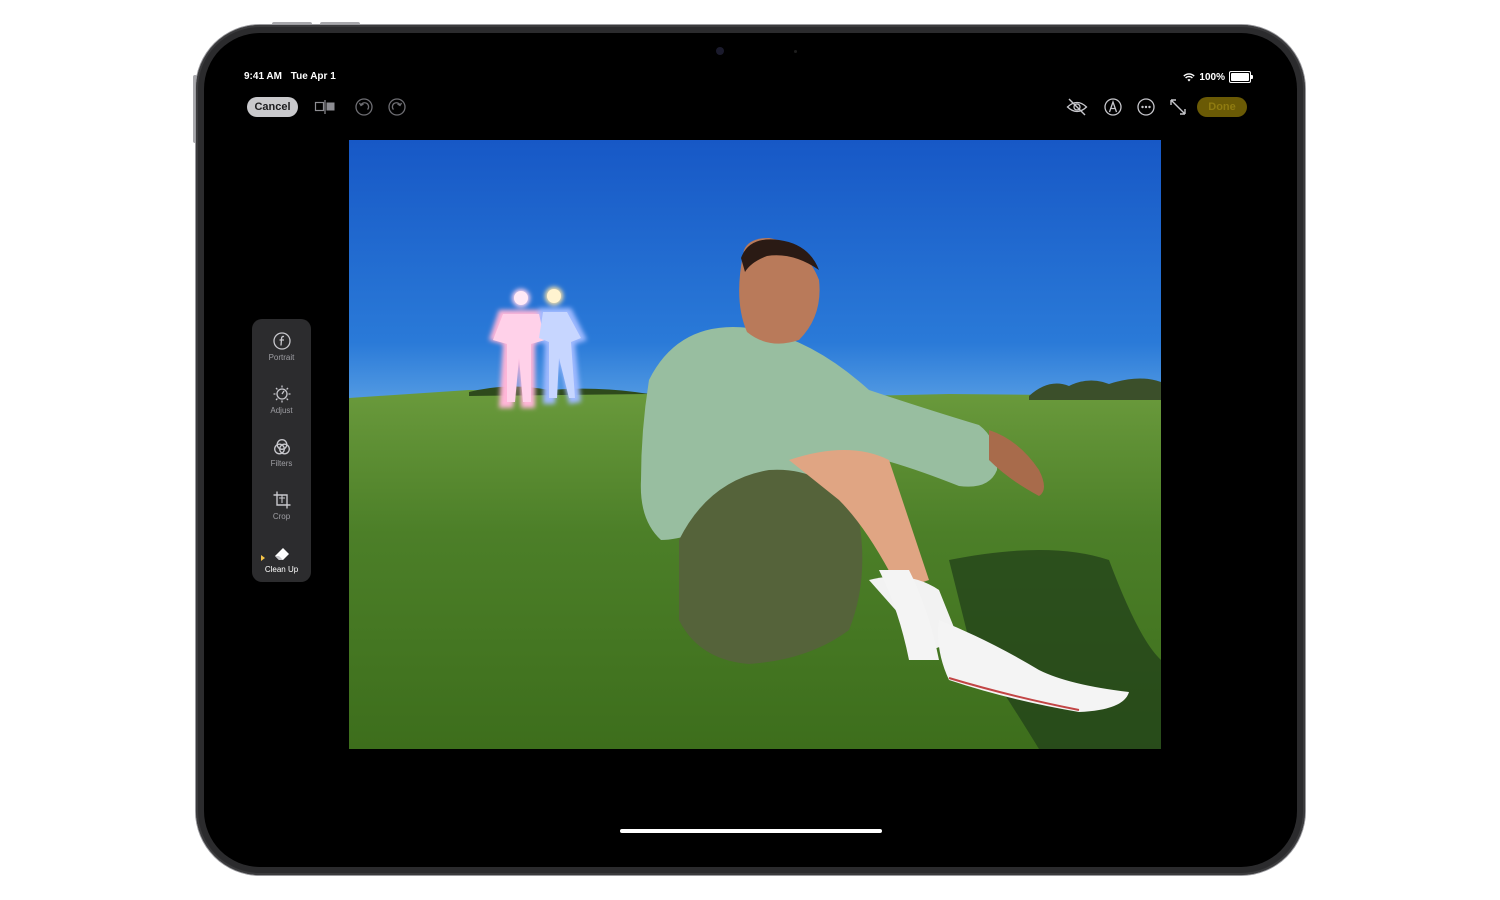  I want to click on status-bar-left: 9:41 AM Tue Apr 1, so click(293, 76).